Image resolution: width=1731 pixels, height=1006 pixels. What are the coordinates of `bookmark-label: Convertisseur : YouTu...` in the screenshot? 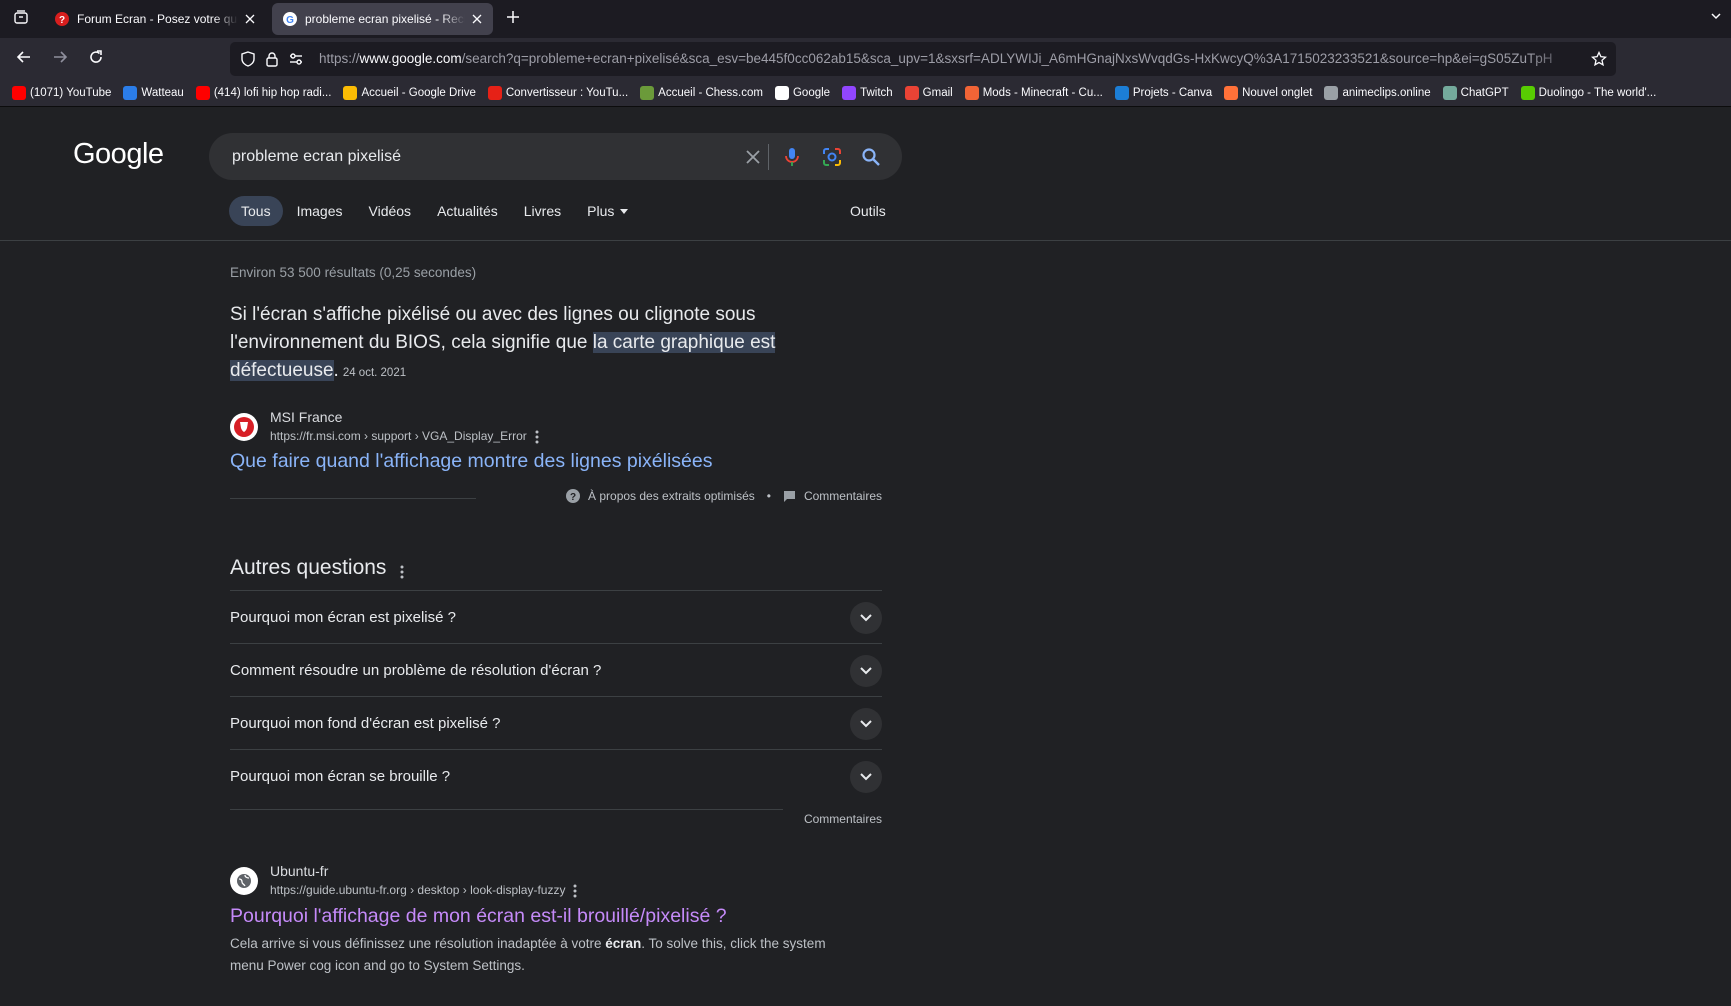 It's located at (567, 93).